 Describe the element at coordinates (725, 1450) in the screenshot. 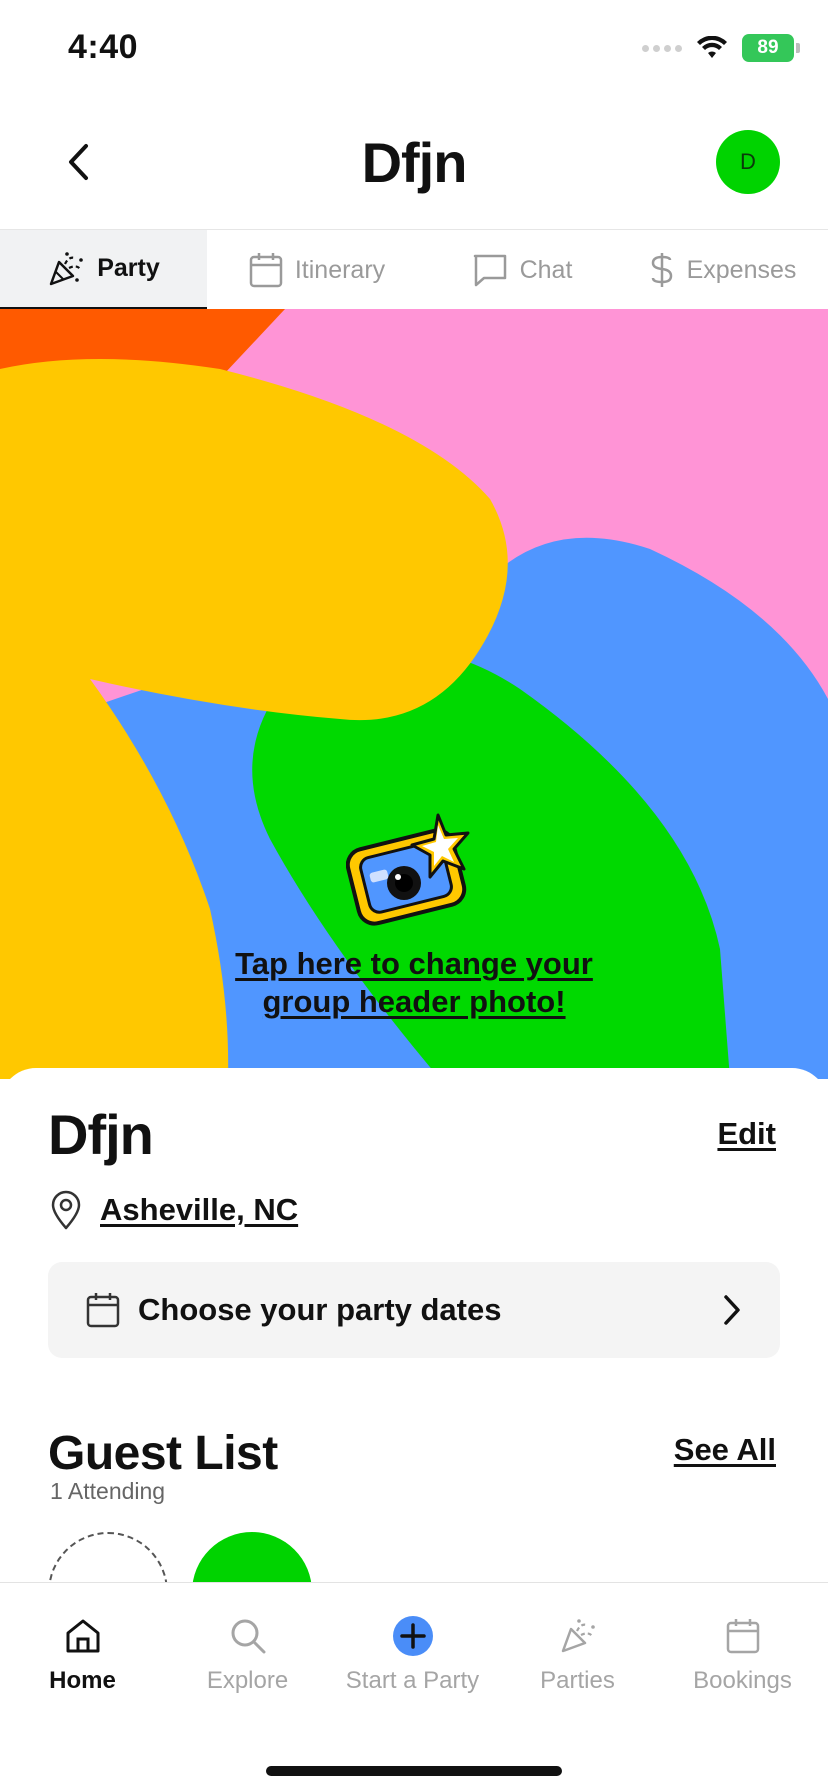

I see `see-all-button: See All` at that location.